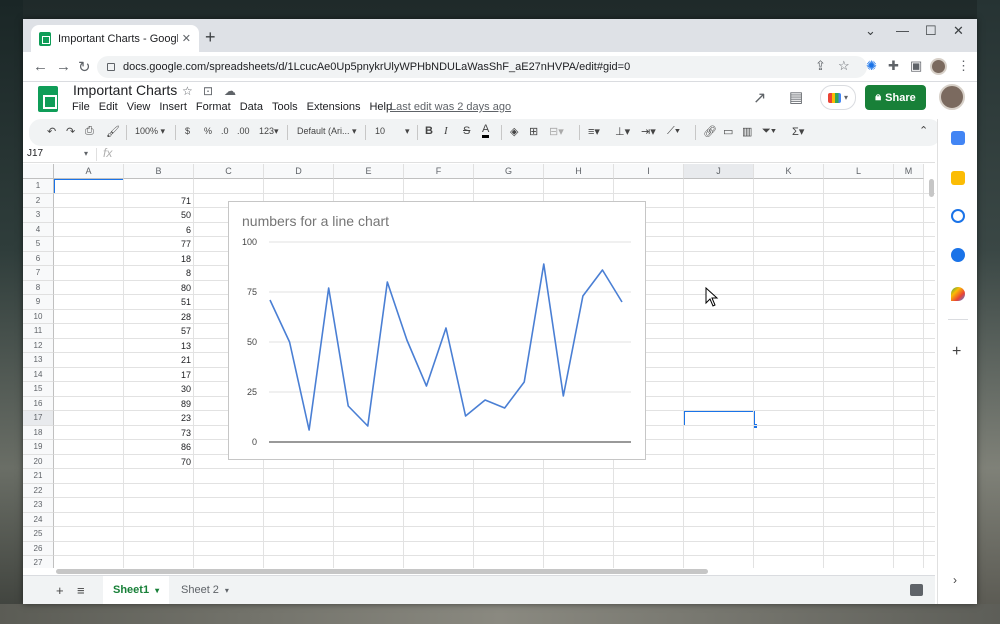 The height and width of the screenshot is (624, 1000). I want to click on insert-link-icon: 🔗︎, so click(710, 131).